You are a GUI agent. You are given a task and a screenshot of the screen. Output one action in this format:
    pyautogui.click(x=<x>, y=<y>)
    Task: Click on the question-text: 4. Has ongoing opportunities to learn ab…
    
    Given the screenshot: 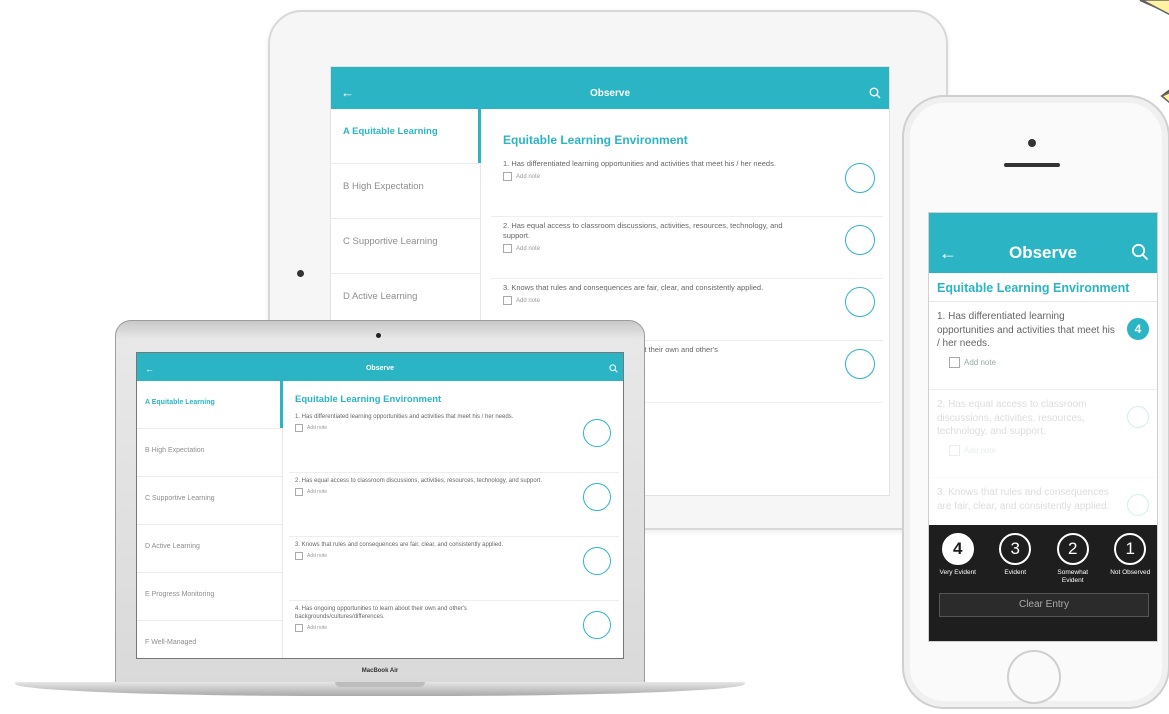 What is the action you would take?
    pyautogui.click(x=381, y=613)
    